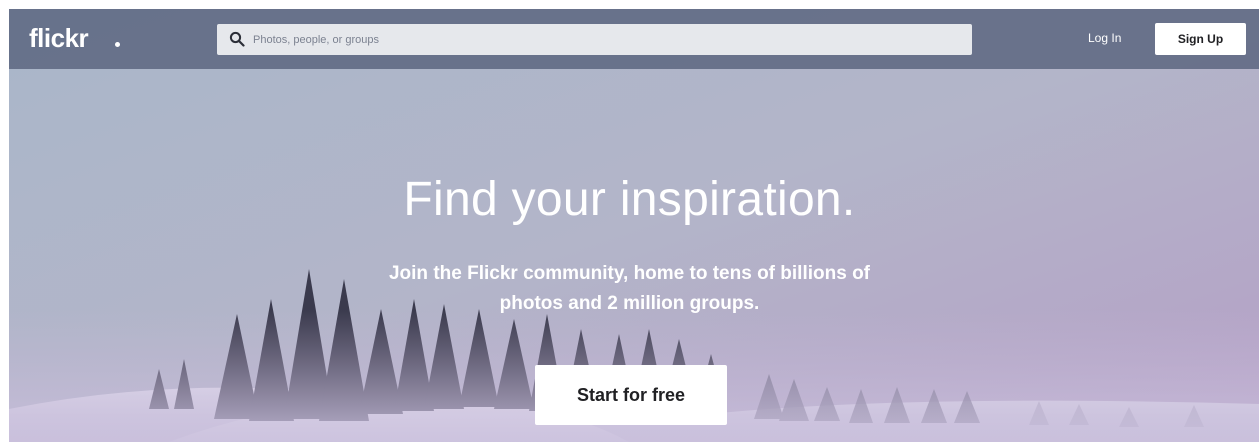 The height and width of the screenshot is (442, 1259). What do you see at coordinates (631, 395) in the screenshot?
I see `start-for-free-button: Start for free` at bounding box center [631, 395].